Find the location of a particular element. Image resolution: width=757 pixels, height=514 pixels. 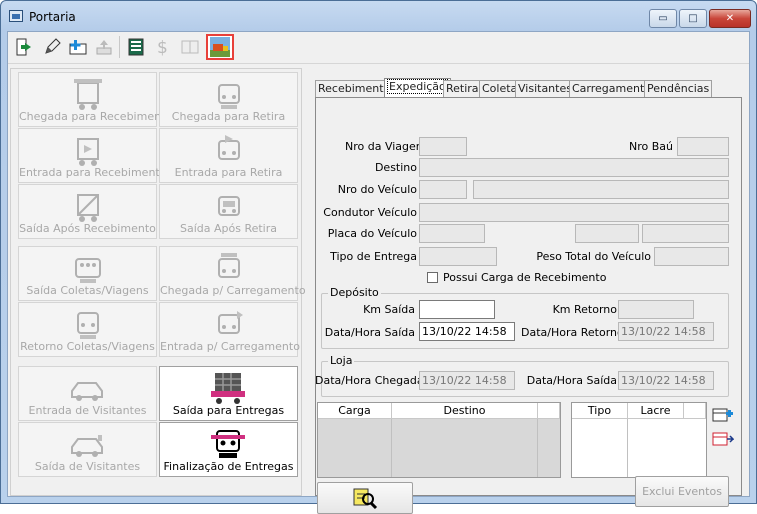

search-button is located at coordinates (365, 498).